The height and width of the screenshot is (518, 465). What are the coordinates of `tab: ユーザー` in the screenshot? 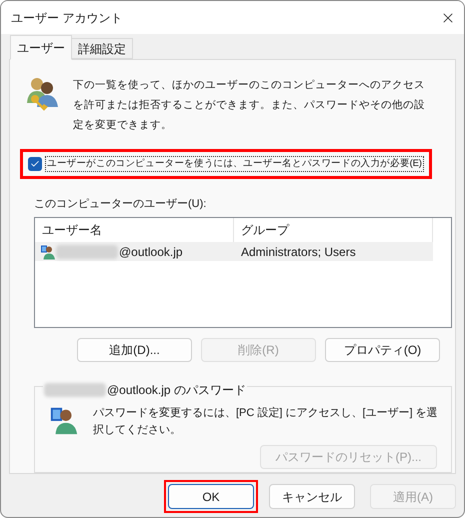 It's located at (41, 47).